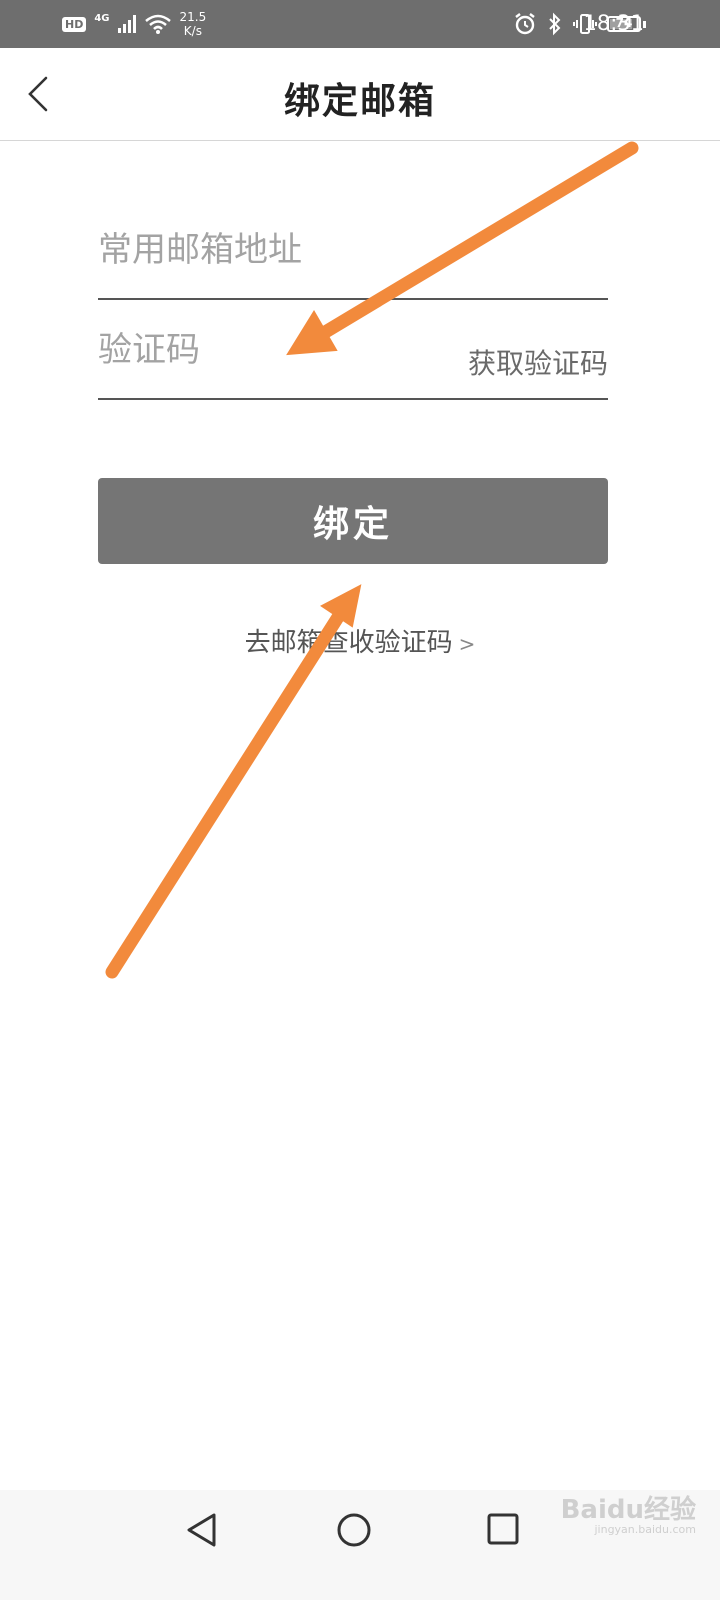 The height and width of the screenshot is (1600, 720). Describe the element at coordinates (538, 362) in the screenshot. I see `get-code-button: 获取验证码` at that location.